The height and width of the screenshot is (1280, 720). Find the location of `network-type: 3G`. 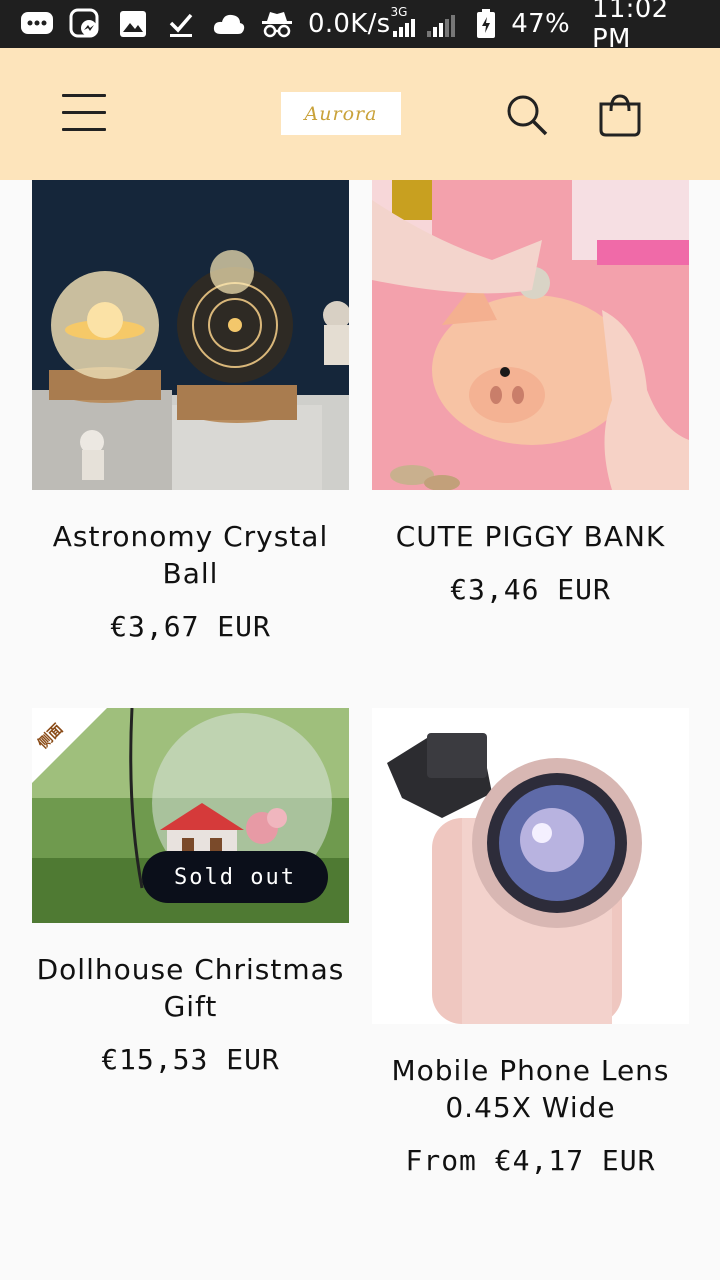

network-type: 3G is located at coordinates (399, 12).